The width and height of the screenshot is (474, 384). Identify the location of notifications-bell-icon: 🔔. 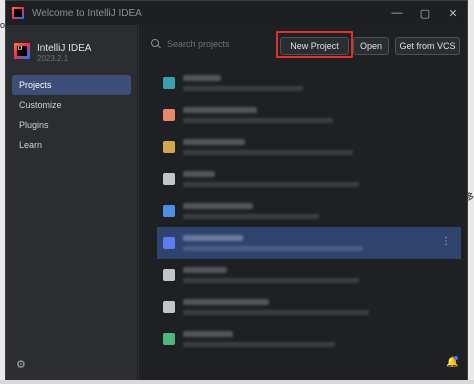
(452, 362).